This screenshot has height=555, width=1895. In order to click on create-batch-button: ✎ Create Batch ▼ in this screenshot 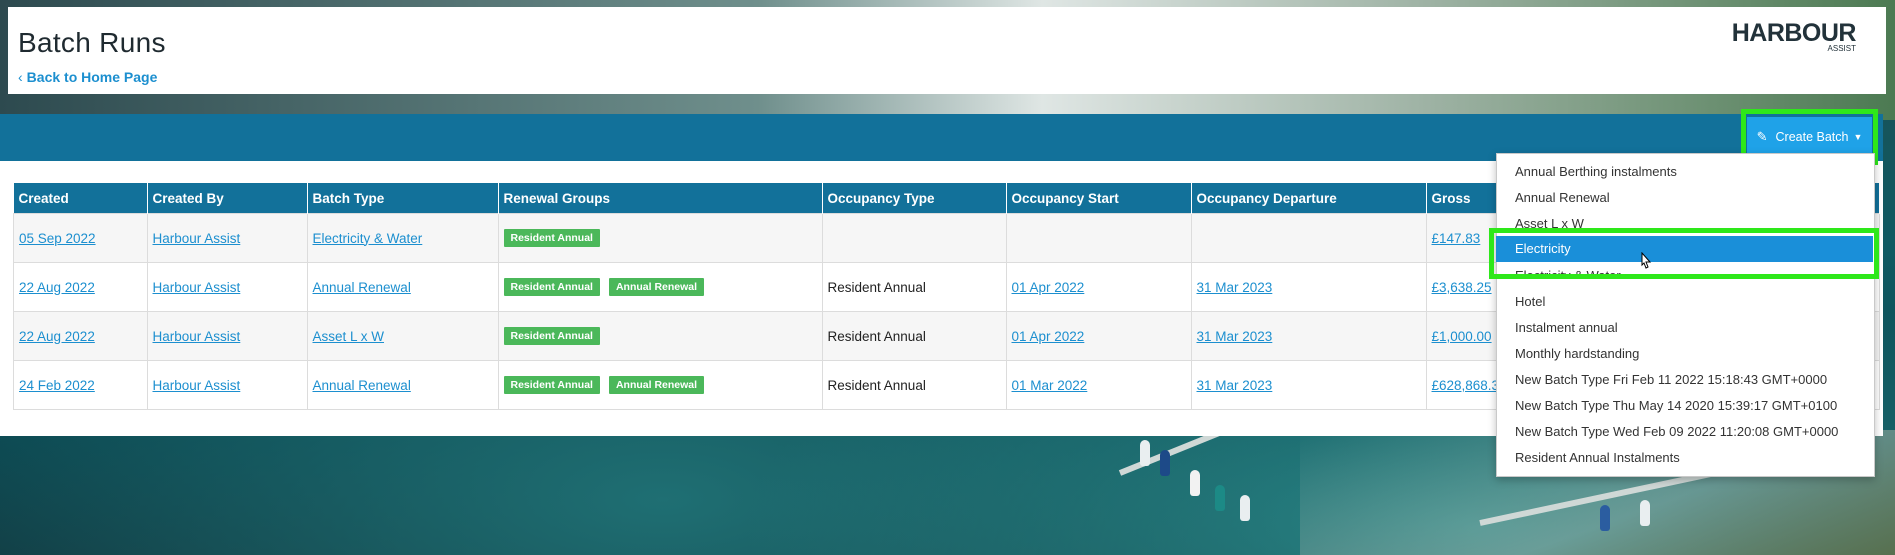, I will do `click(1809, 136)`.